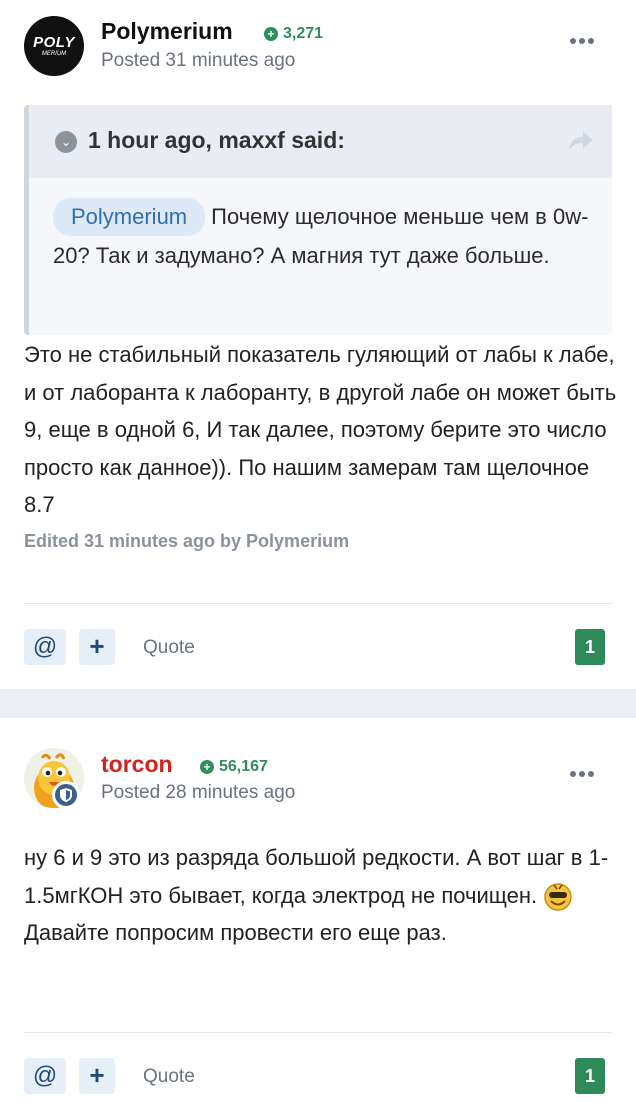 Image resolution: width=636 pixels, height=1111 pixels. I want to click on author-name: torcon, so click(137, 764).